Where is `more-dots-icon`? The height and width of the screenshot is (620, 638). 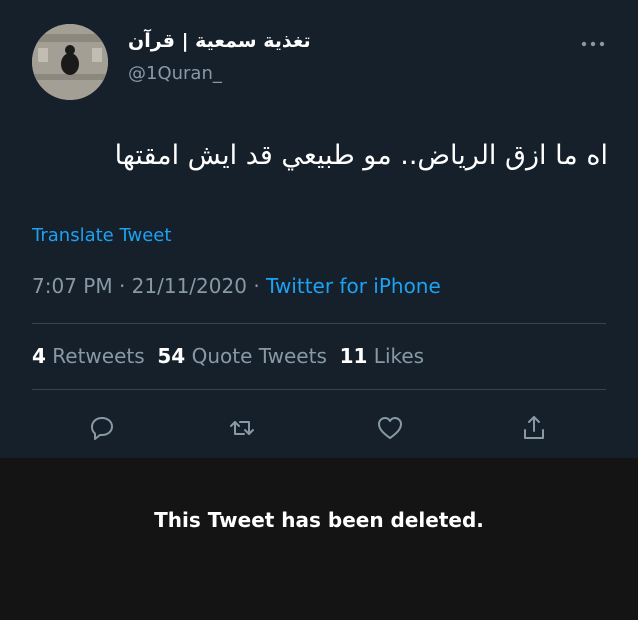 more-dots-icon is located at coordinates (593, 44).